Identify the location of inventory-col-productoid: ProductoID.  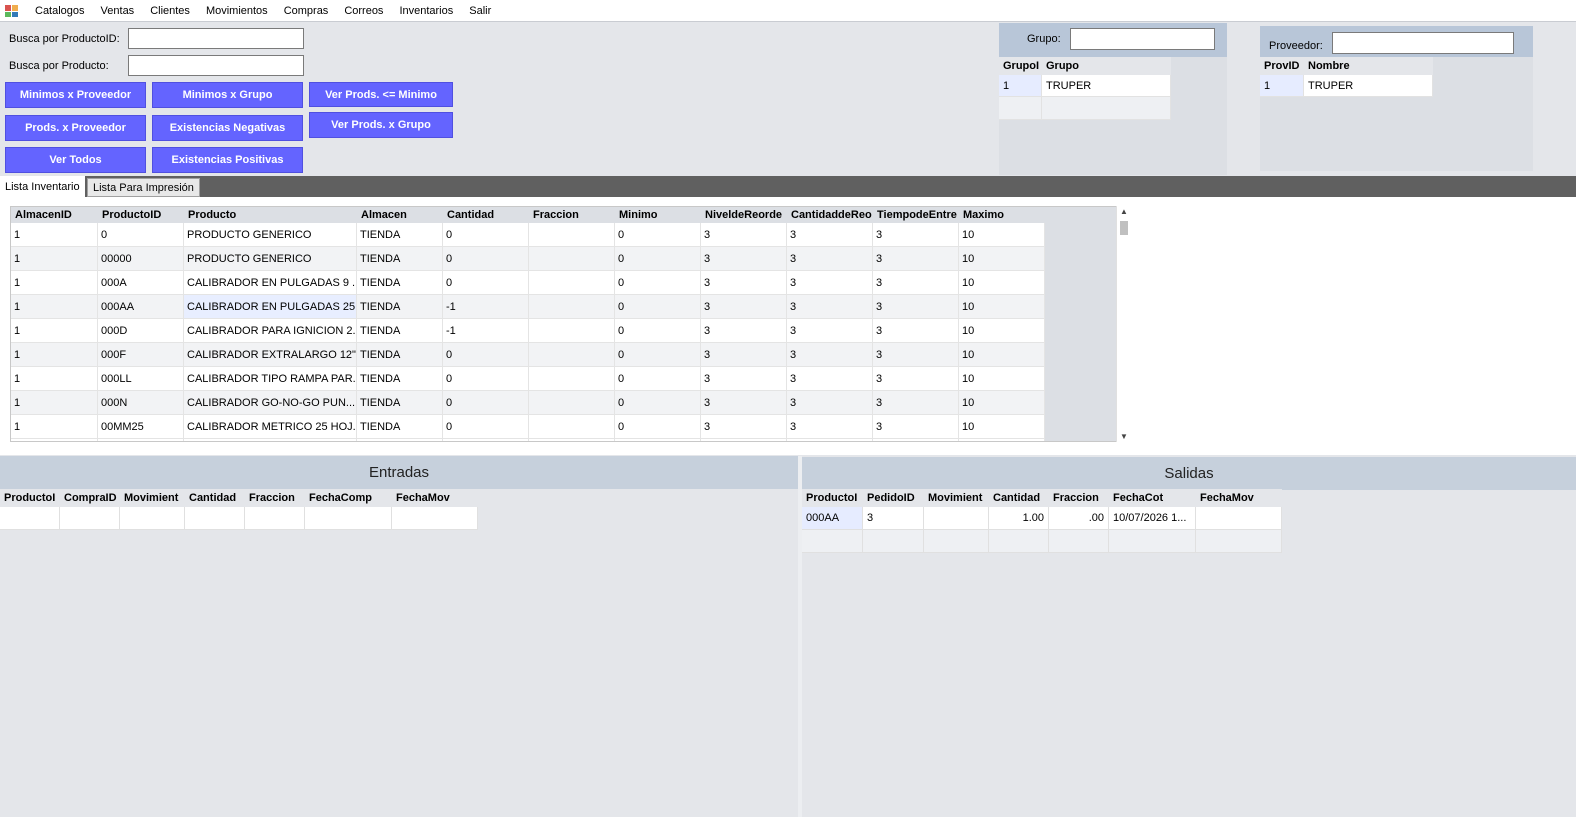
(141, 215).